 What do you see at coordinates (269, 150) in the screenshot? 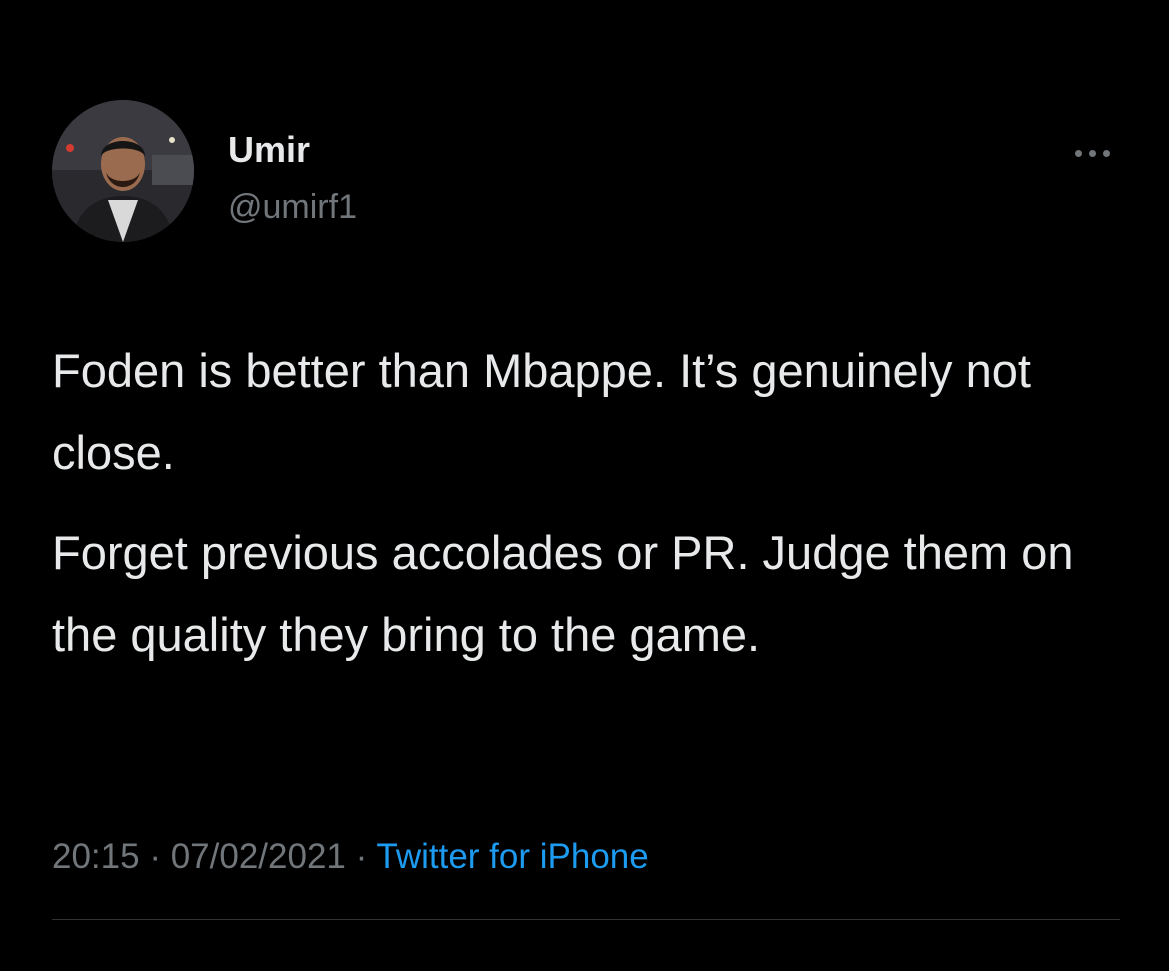
I see `display-name: Umir` at bounding box center [269, 150].